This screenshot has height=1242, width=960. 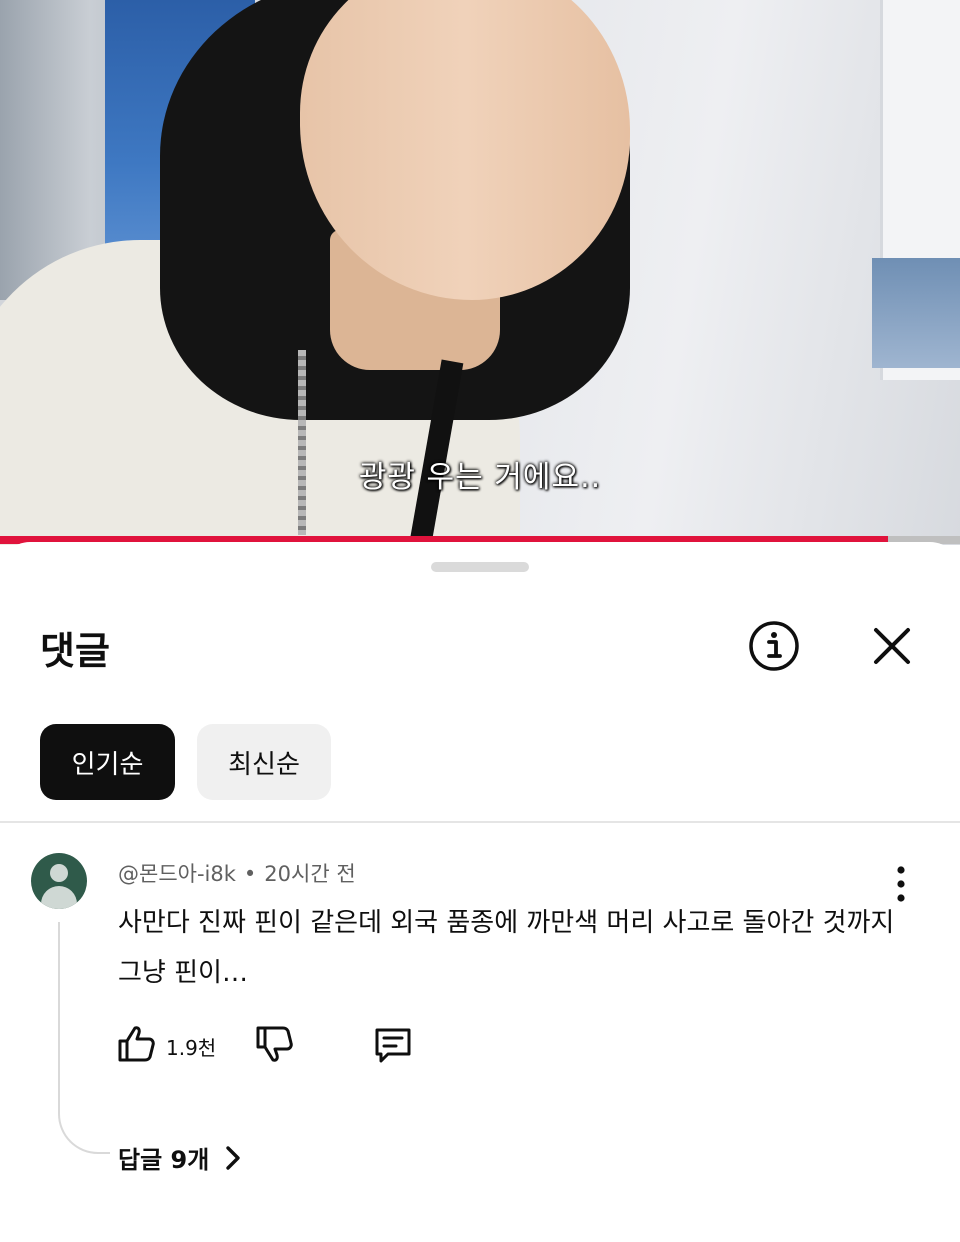 What do you see at coordinates (264, 762) in the screenshot?
I see `sort-chip-newest: 최신순` at bounding box center [264, 762].